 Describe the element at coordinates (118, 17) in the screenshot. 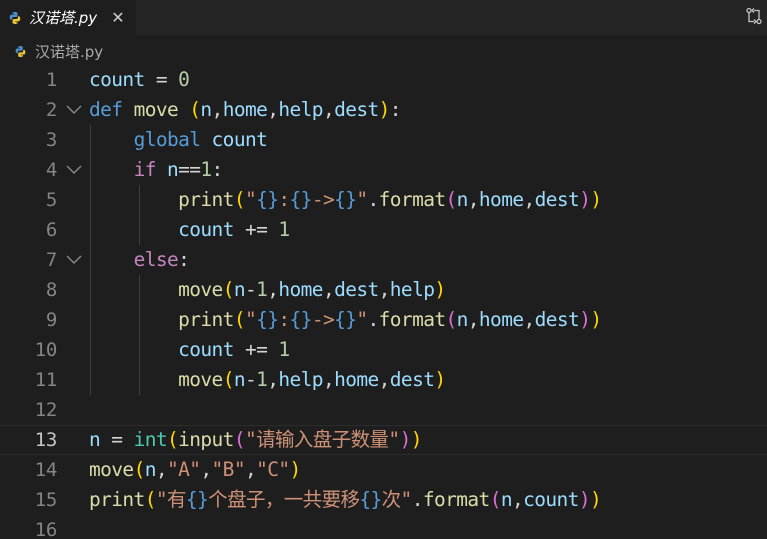

I see `close-tab-button: ✕` at that location.